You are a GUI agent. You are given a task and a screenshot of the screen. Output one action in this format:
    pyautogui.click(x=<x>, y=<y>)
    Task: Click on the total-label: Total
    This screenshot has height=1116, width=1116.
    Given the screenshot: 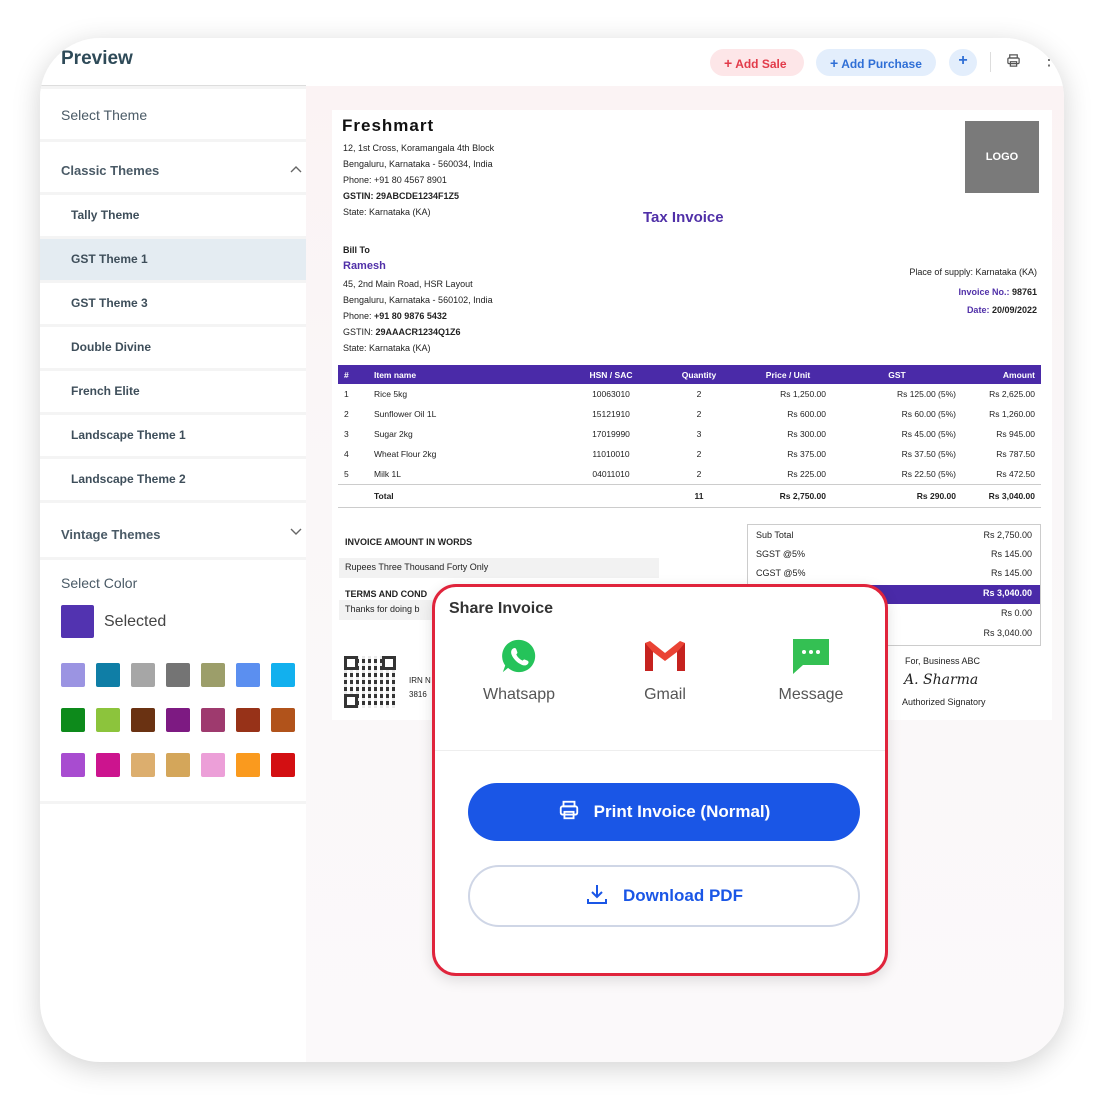 What is the action you would take?
    pyautogui.click(x=468, y=495)
    